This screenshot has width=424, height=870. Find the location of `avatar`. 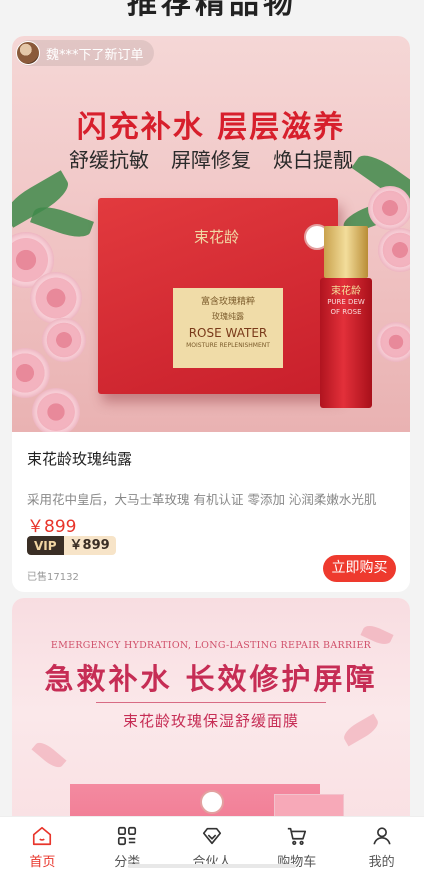

avatar is located at coordinates (28, 53).